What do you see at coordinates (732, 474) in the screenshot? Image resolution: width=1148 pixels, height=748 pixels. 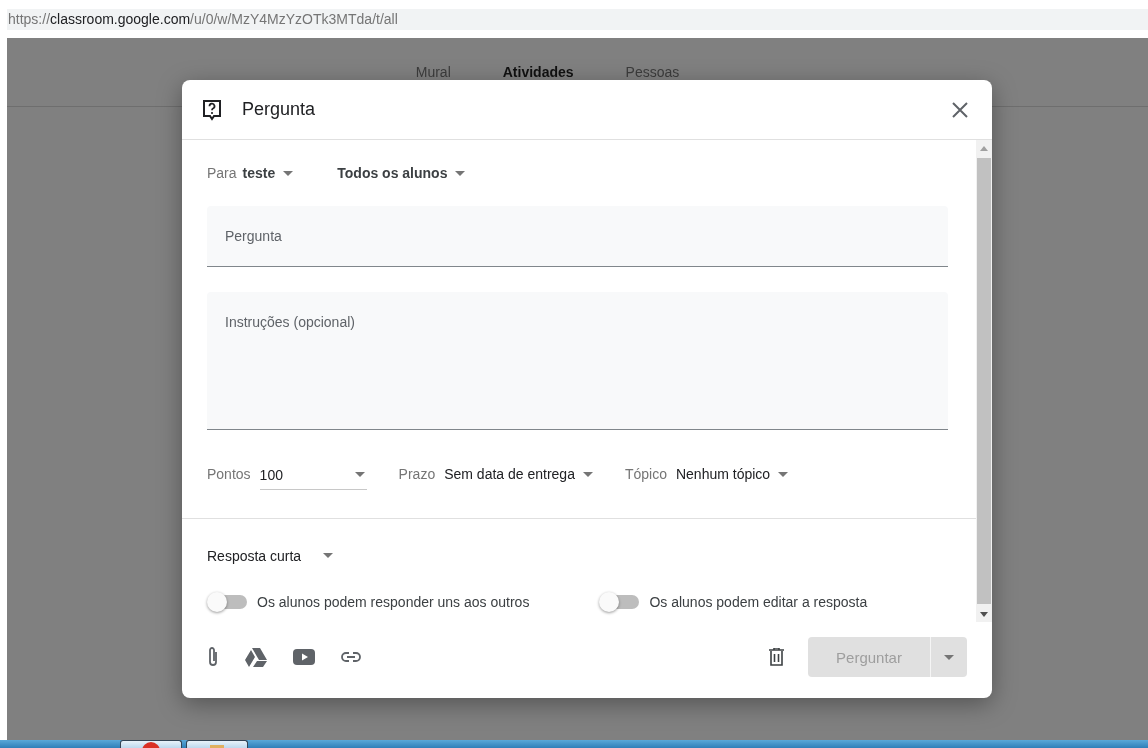 I see `setting-dropdown: Nenhum tópico` at bounding box center [732, 474].